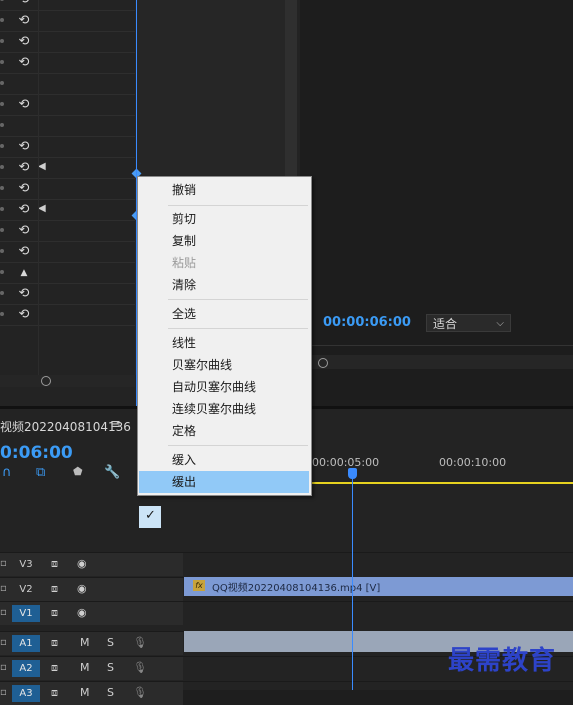 The width and height of the screenshot is (573, 705). Describe the element at coordinates (184, 263) in the screenshot. I see `menu-item: 粘贴` at that location.